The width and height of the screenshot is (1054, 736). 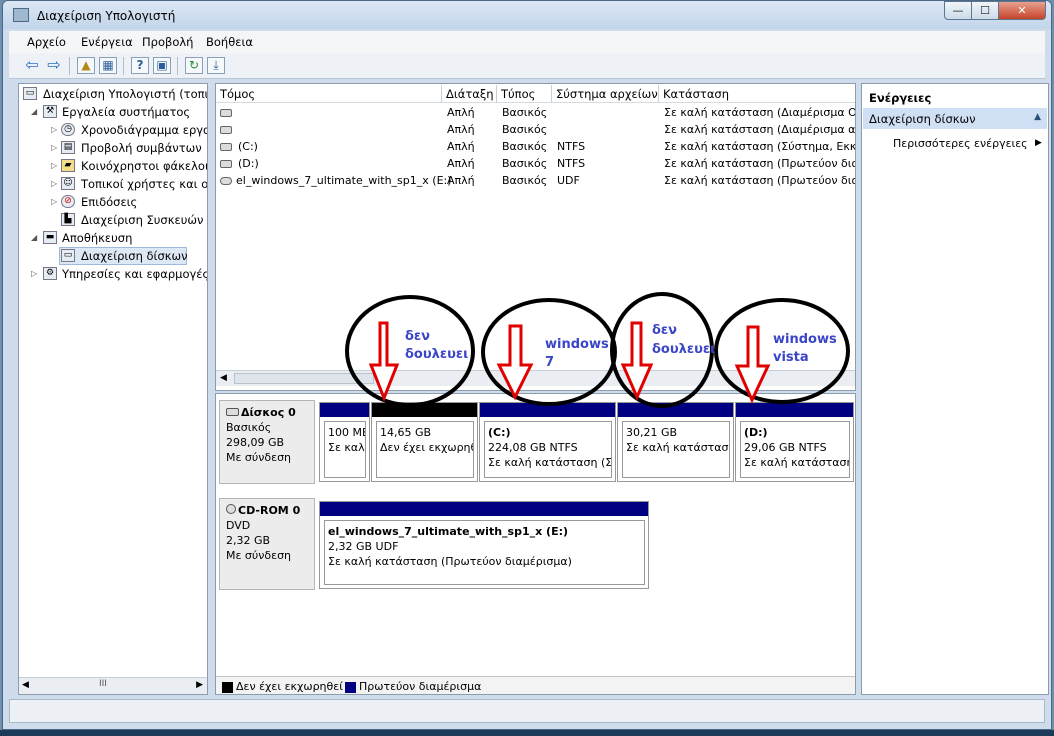 What do you see at coordinates (289, 686) in the screenshot?
I see `legend-label-unallocated: Δεν έχει εκχωρηθεί` at bounding box center [289, 686].